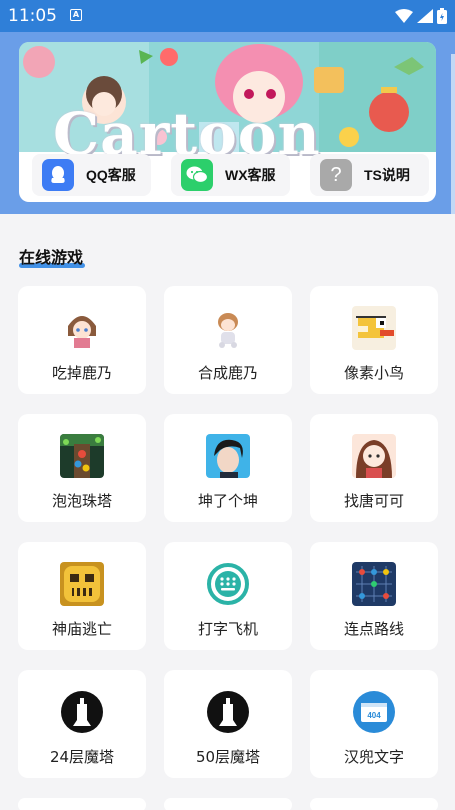 The height and width of the screenshot is (810, 455). Describe the element at coordinates (453, 134) in the screenshot. I see `scrollbar` at that location.